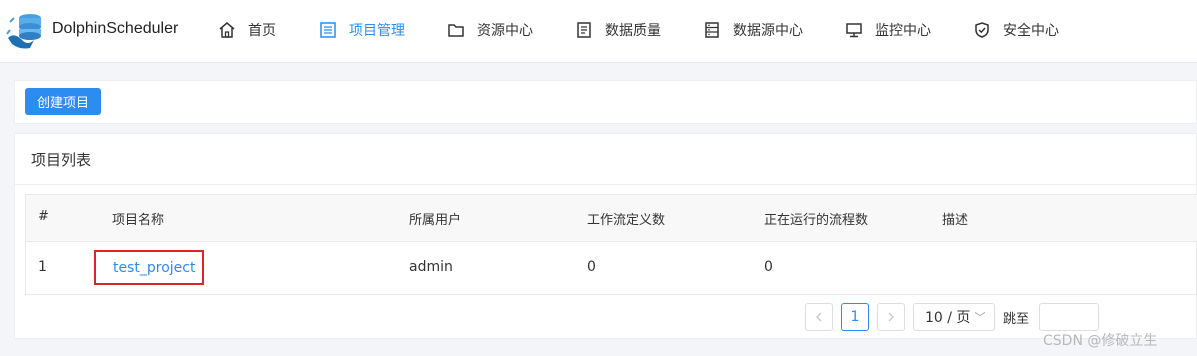 The width and height of the screenshot is (1197, 356). I want to click on document-icon, so click(584, 30).